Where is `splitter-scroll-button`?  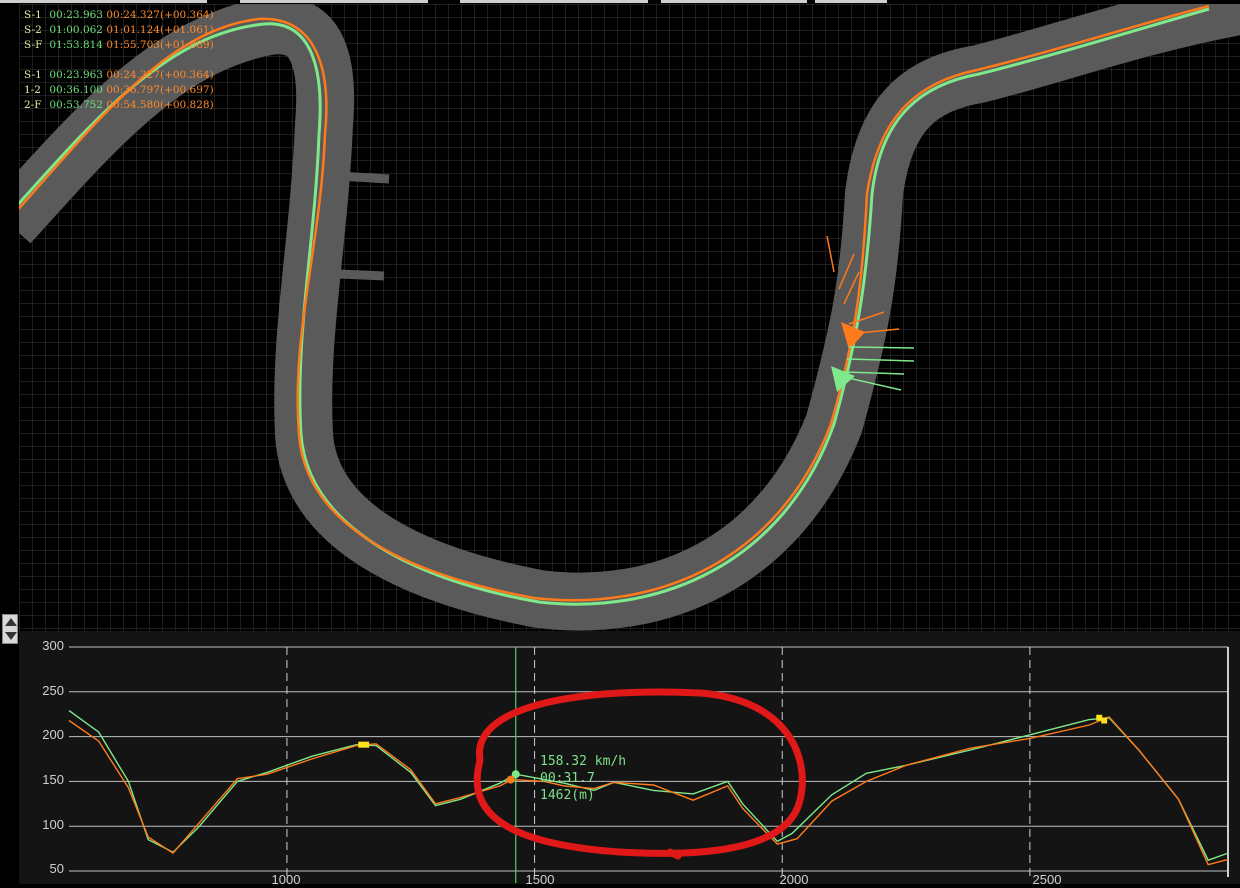
splitter-scroll-button is located at coordinates (10, 629).